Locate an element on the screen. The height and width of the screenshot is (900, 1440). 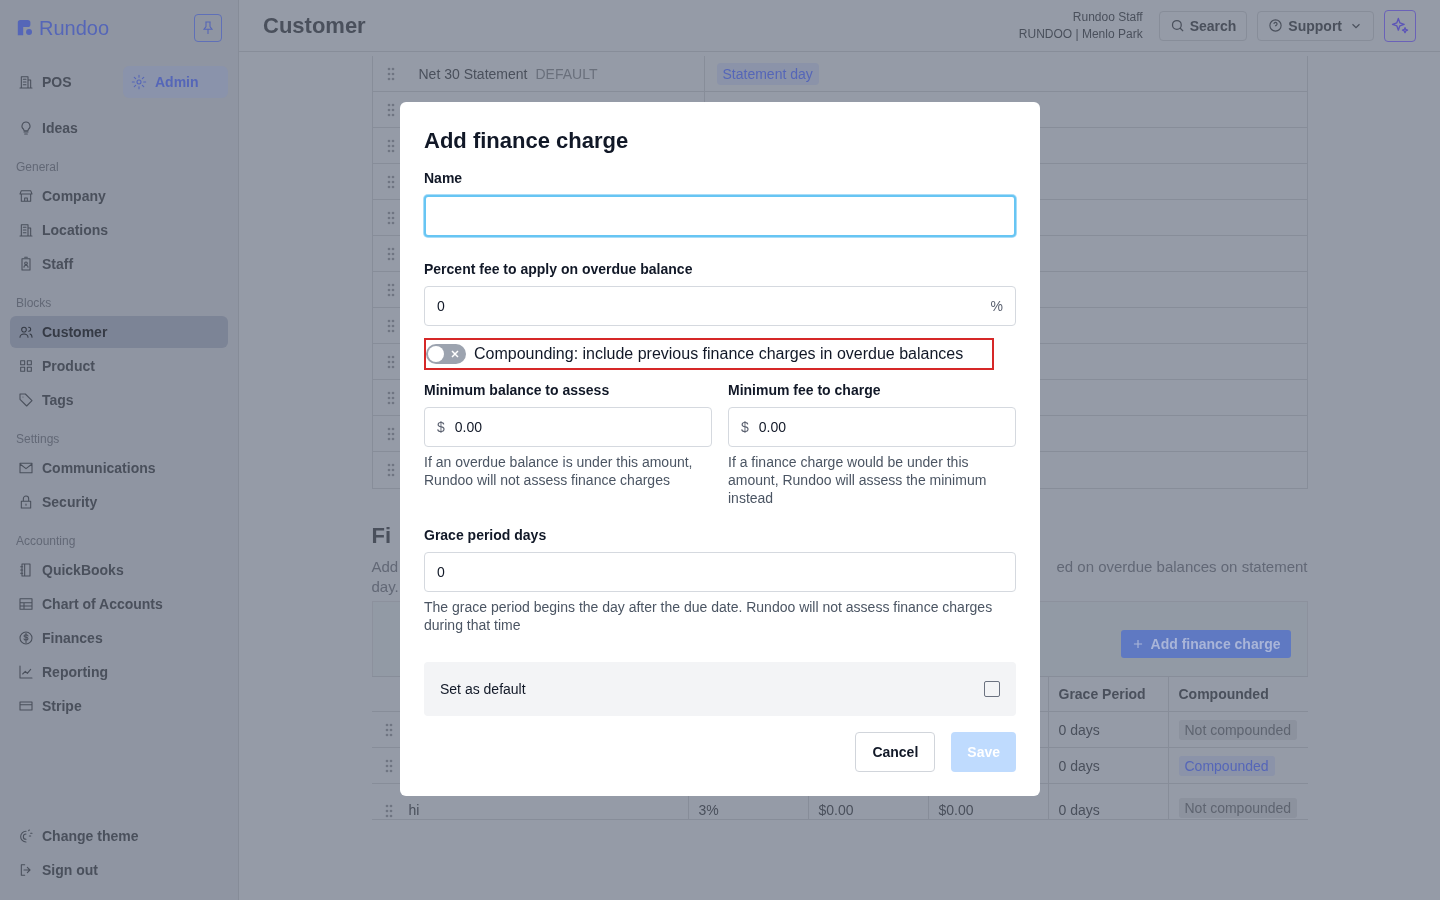
search-button: Search is located at coordinates (1203, 25).